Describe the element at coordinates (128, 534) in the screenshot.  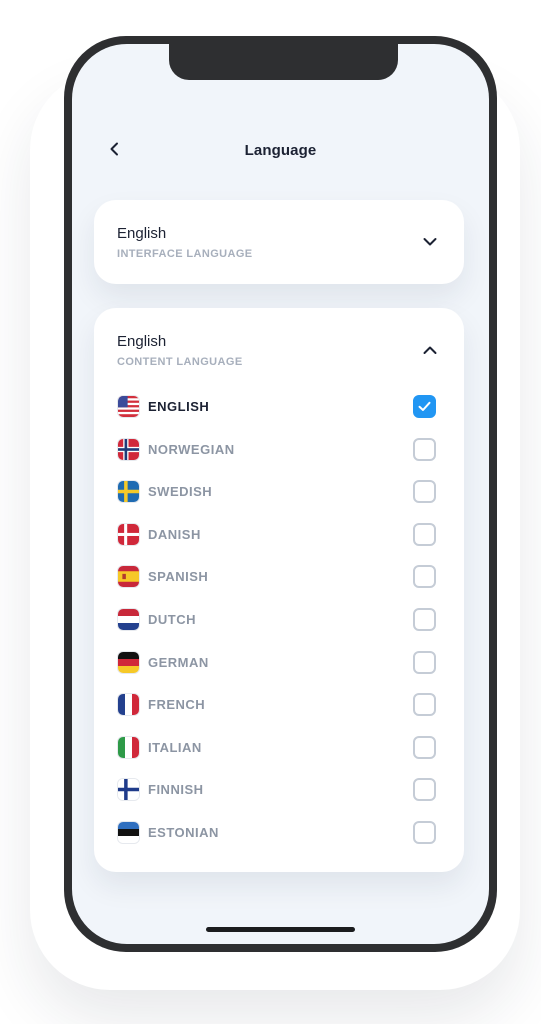
I see `dk-flag-icon` at that location.